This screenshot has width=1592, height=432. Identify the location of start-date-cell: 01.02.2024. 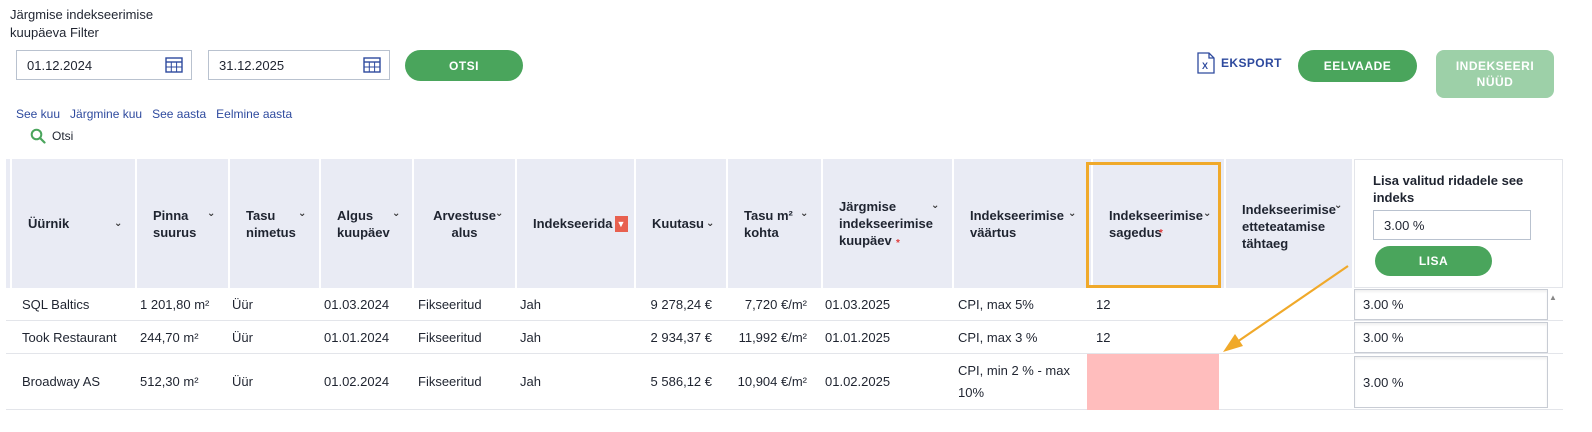
(357, 381).